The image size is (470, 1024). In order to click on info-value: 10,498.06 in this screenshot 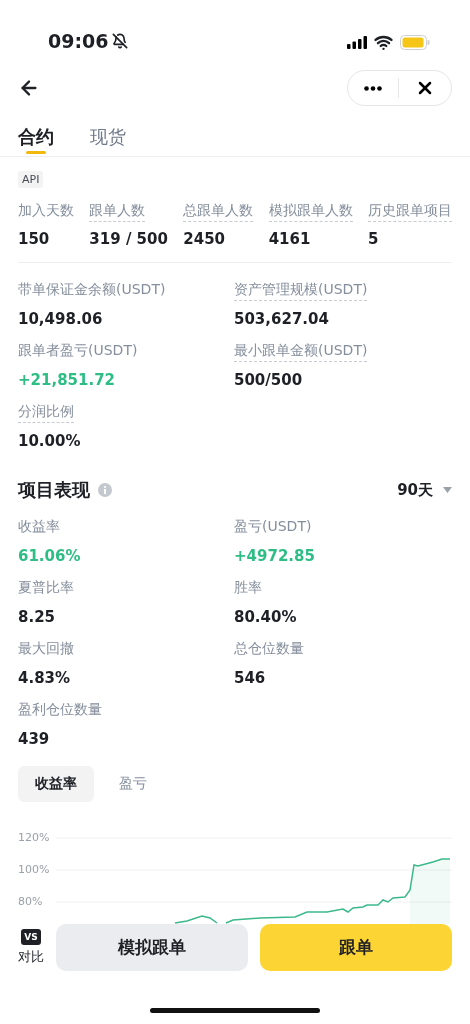, I will do `click(60, 319)`.